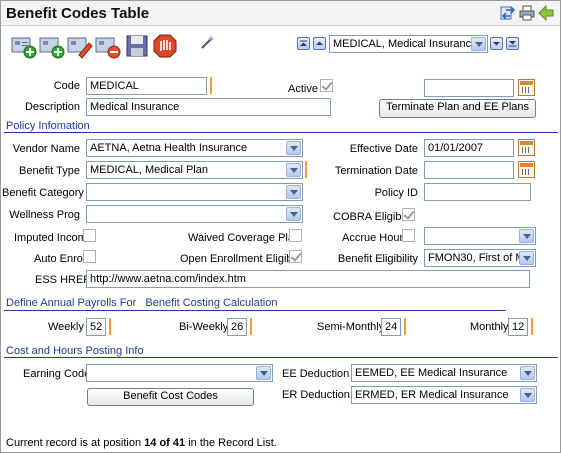  I want to click on semimonthly-field: 24, so click(391, 327).